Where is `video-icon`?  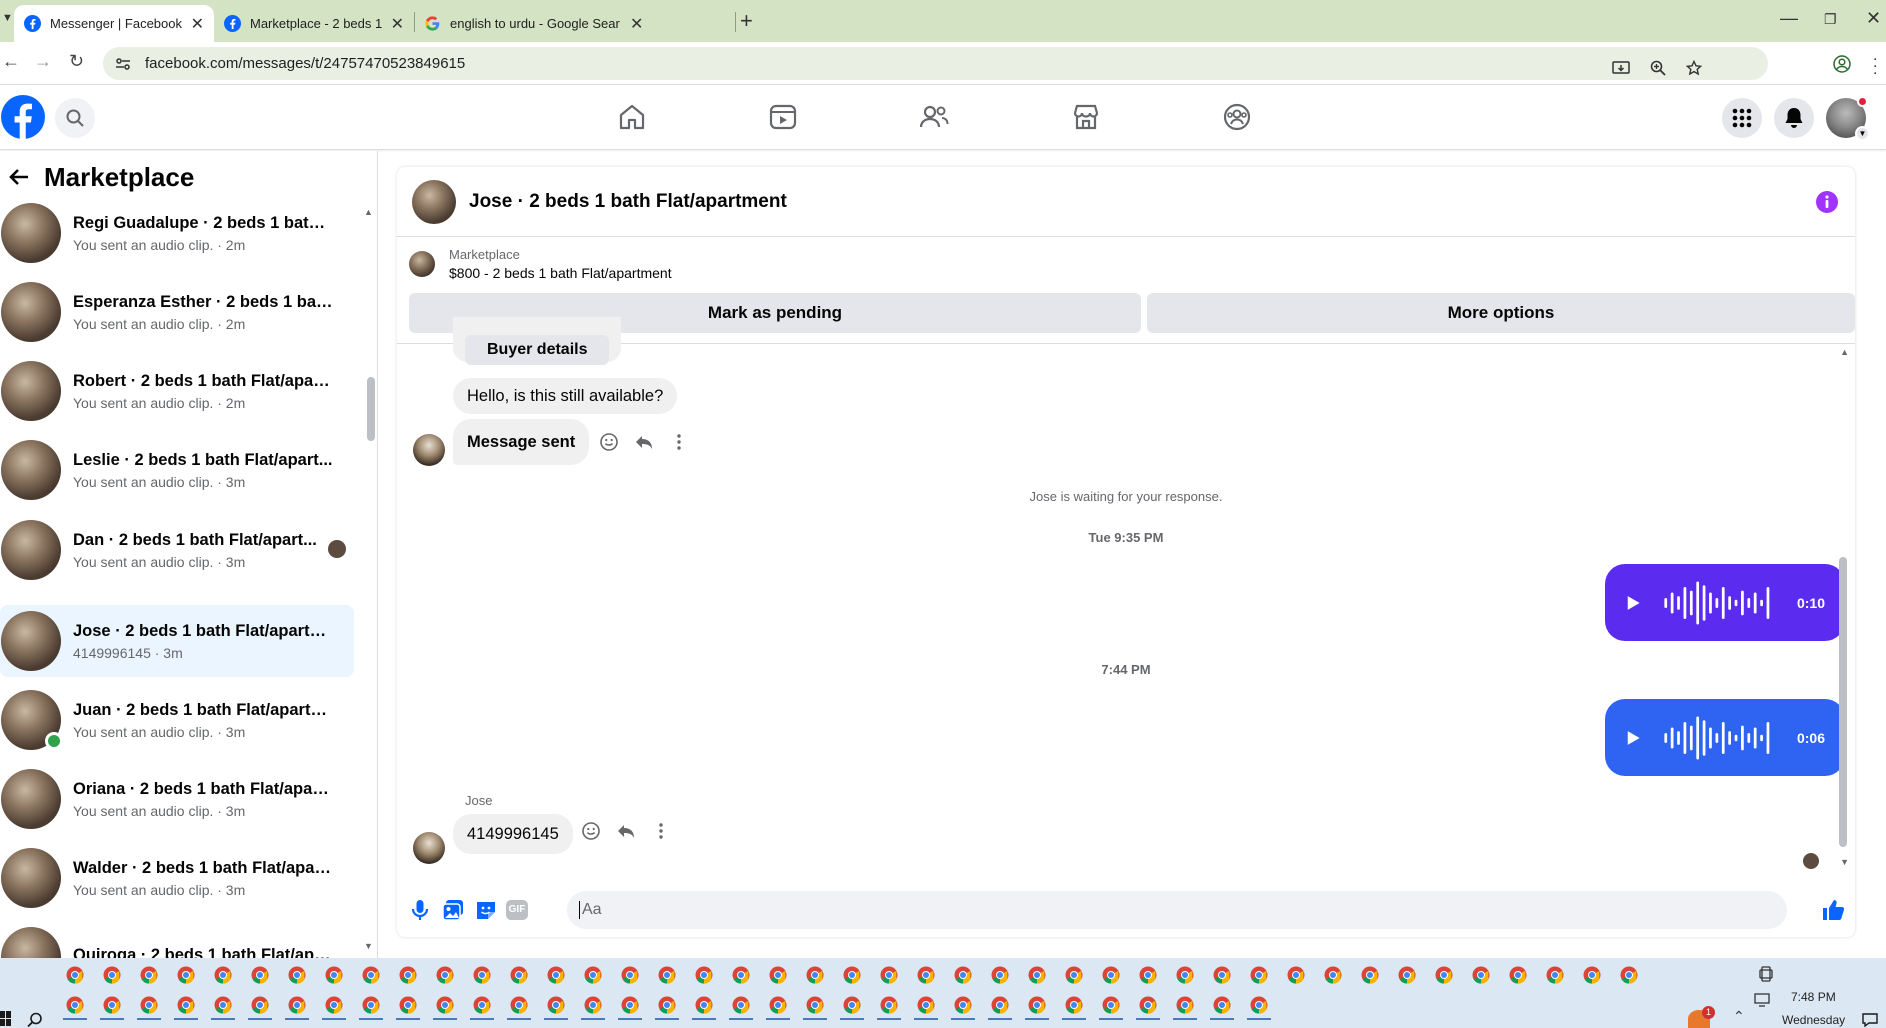 video-icon is located at coordinates (783, 117).